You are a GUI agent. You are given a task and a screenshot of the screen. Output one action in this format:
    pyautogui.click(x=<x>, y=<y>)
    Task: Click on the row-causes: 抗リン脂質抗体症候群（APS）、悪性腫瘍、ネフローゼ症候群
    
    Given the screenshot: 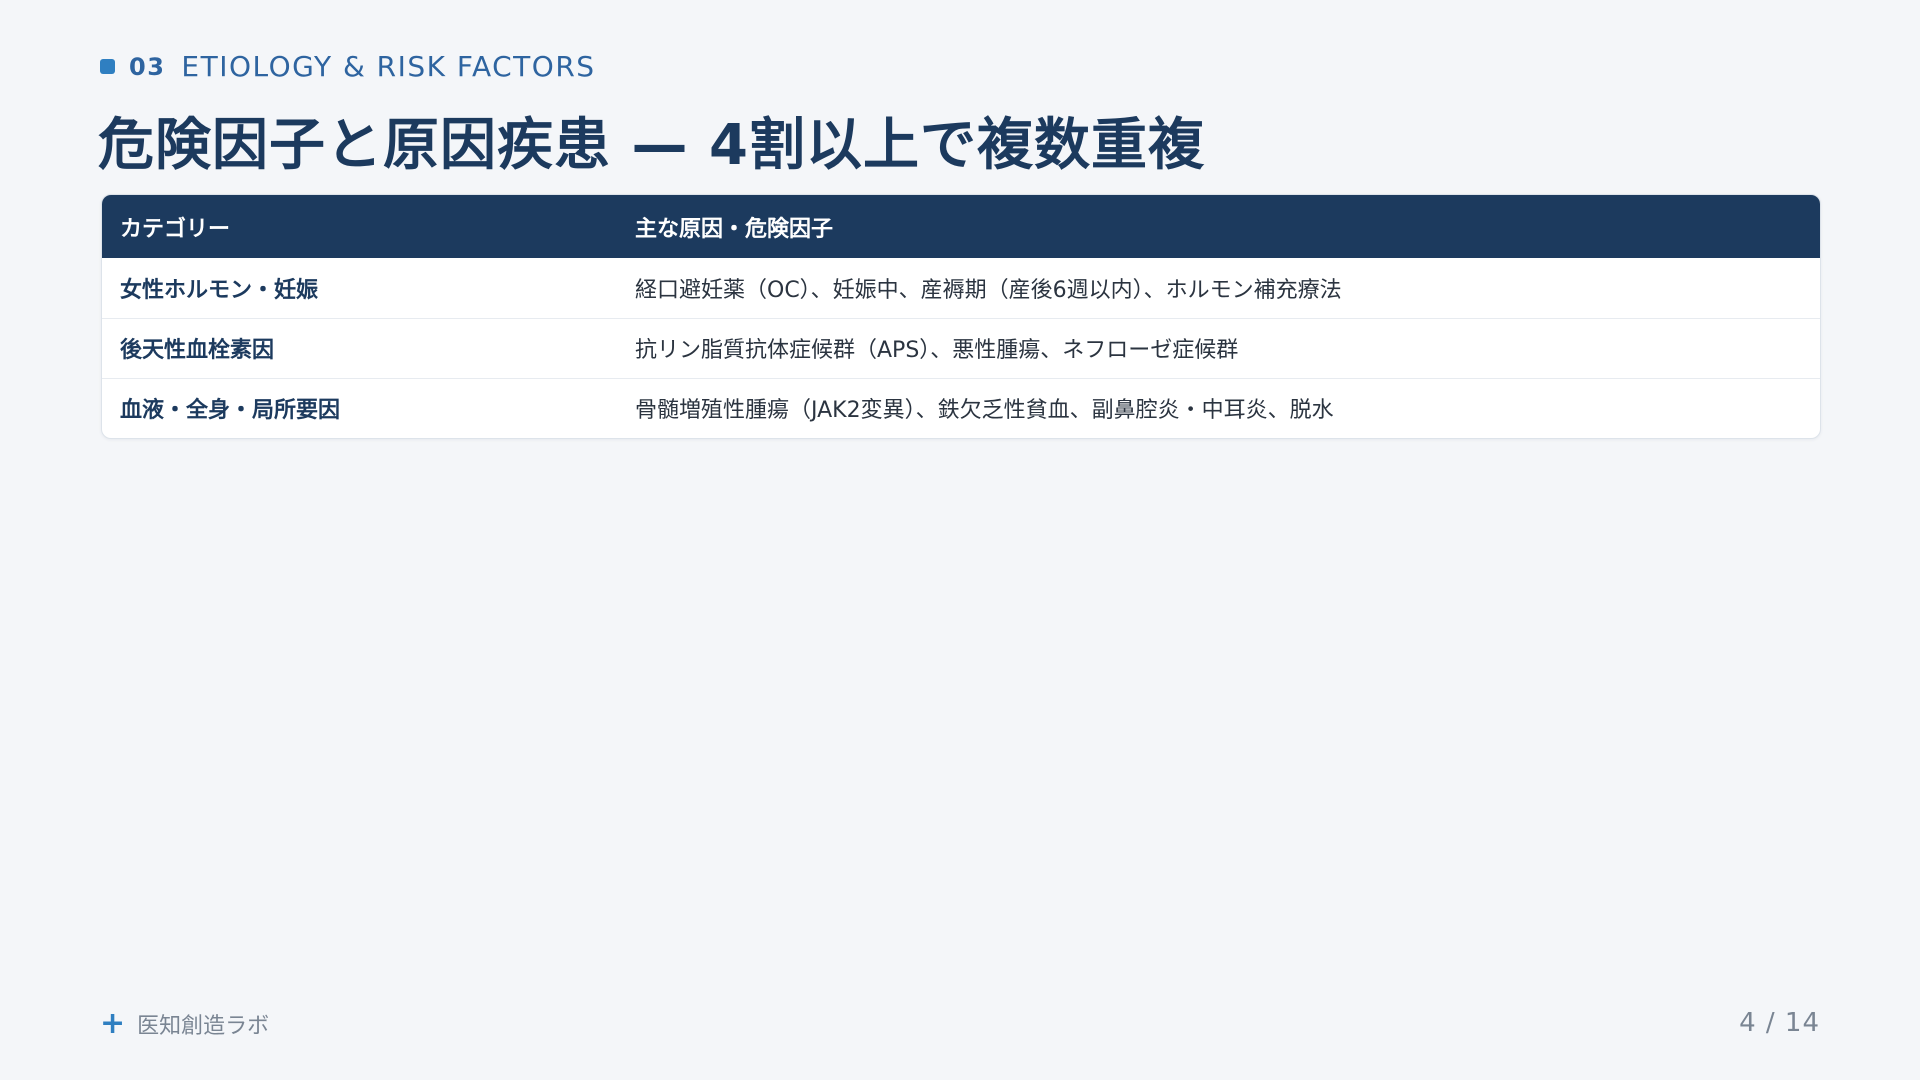 What is the action you would take?
    pyautogui.click(x=1218, y=347)
    